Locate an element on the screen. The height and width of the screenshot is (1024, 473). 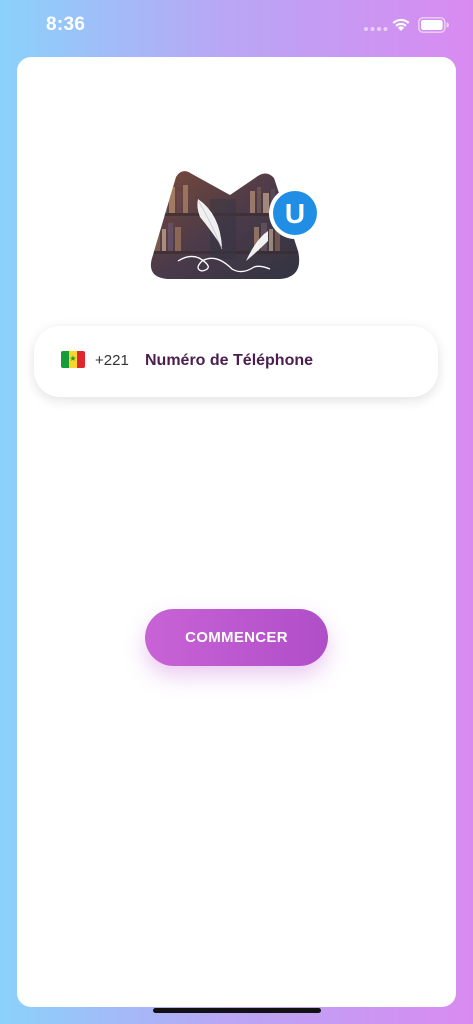
status-bar: 8:36 is located at coordinates (236, 27).